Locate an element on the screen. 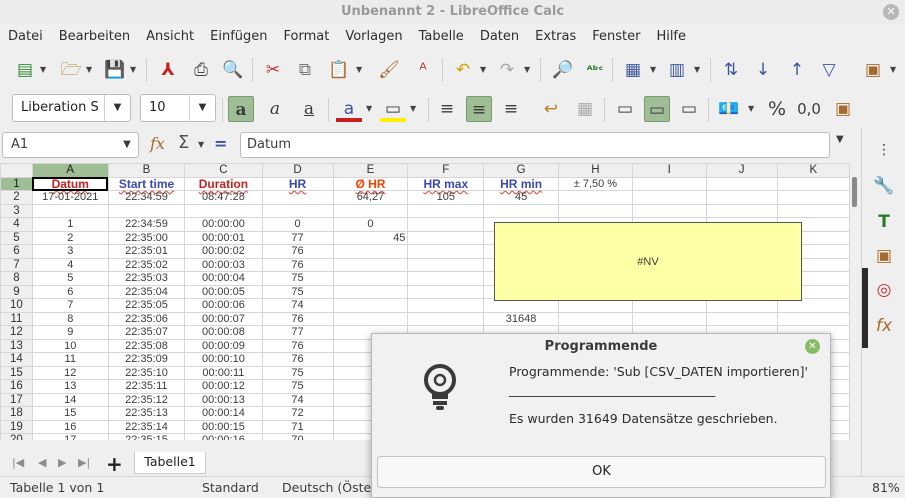  cell-d6: 76 is located at coordinates (297, 251).